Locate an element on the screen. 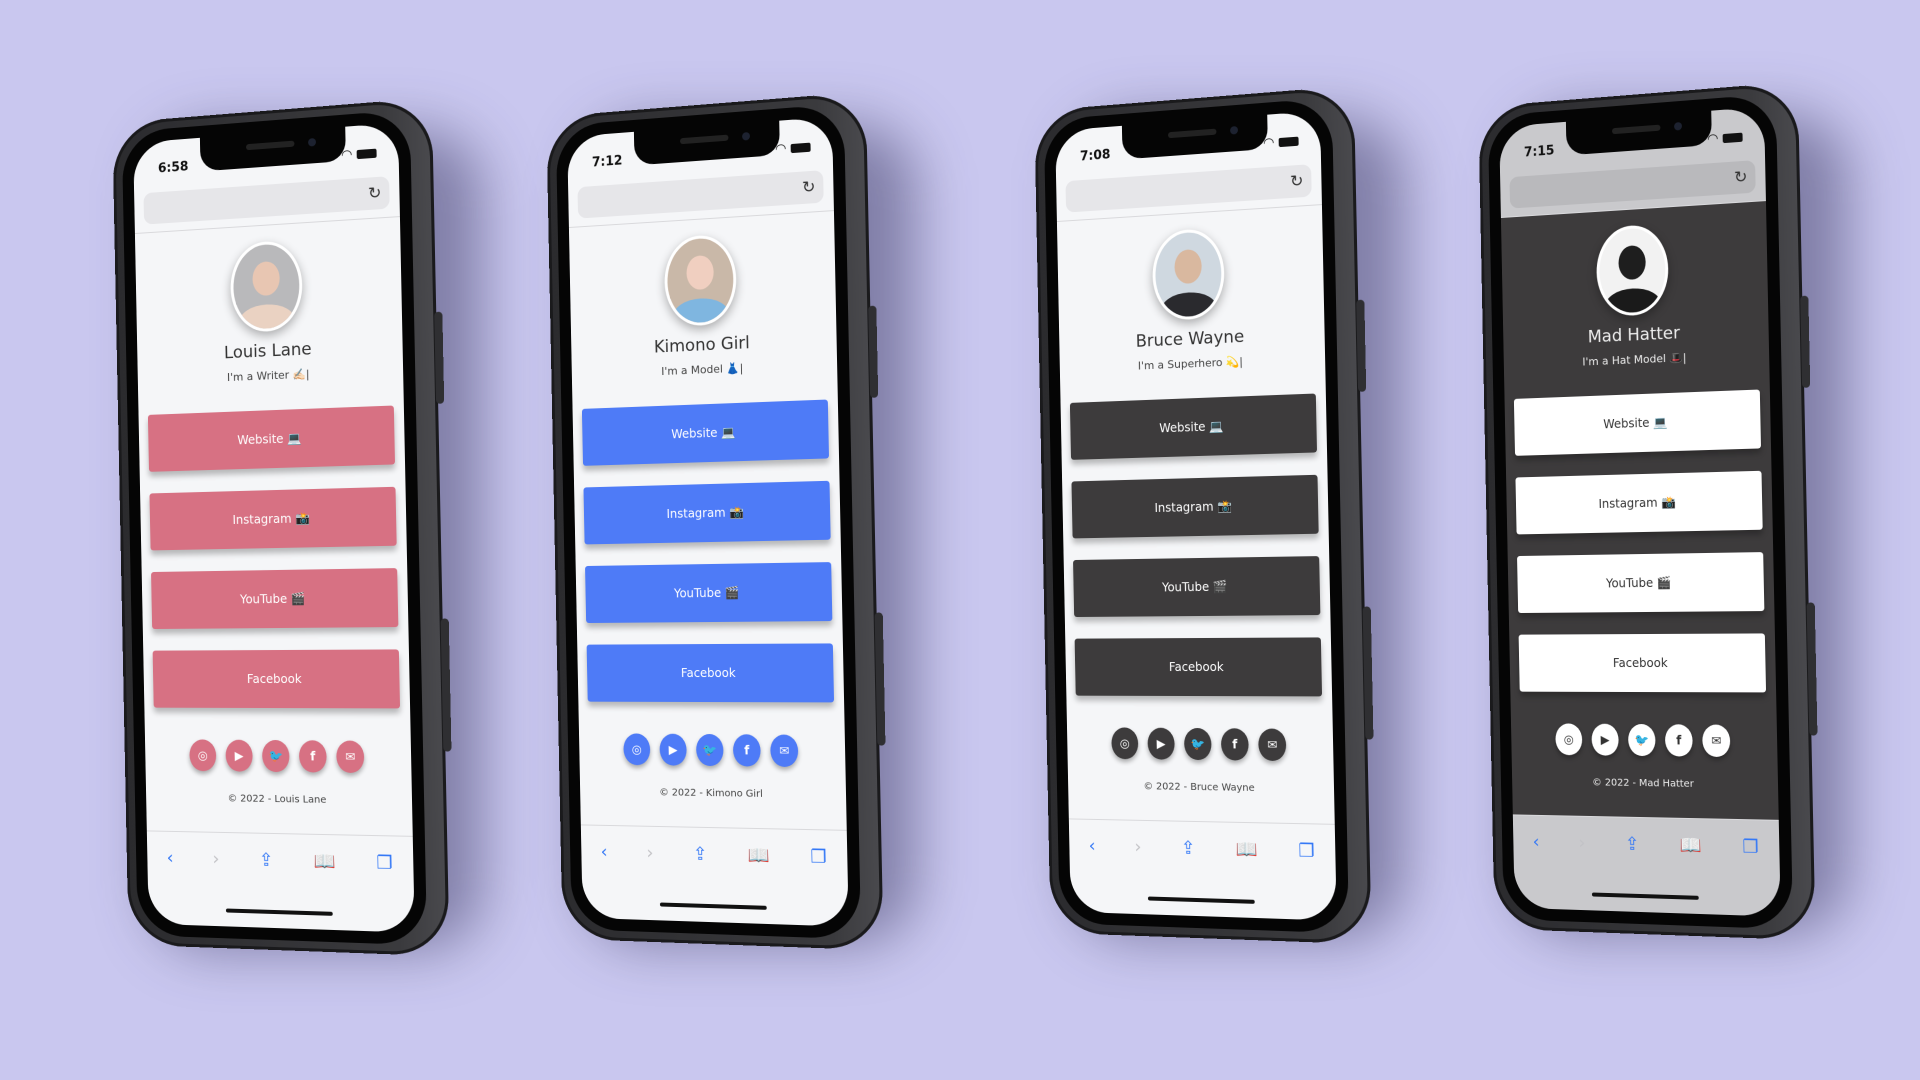 The image size is (1920, 1080). phone-body: 7:15 ···· ◠ ↻ is located at coordinates (1648, 511).